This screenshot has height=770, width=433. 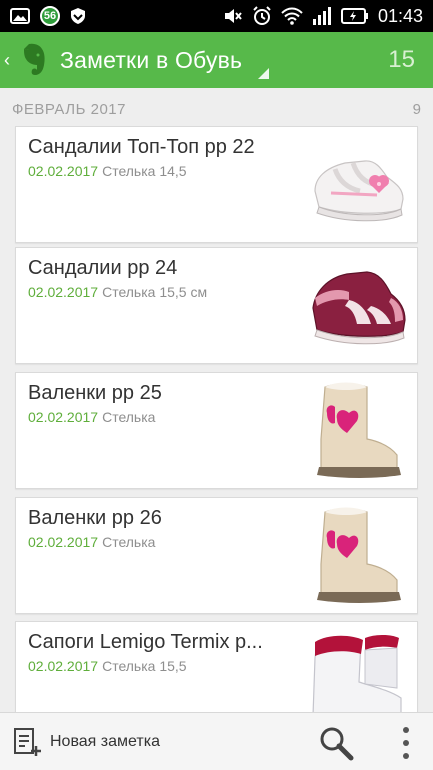 What do you see at coordinates (292, 16) in the screenshot?
I see `wifi-icon` at bounding box center [292, 16].